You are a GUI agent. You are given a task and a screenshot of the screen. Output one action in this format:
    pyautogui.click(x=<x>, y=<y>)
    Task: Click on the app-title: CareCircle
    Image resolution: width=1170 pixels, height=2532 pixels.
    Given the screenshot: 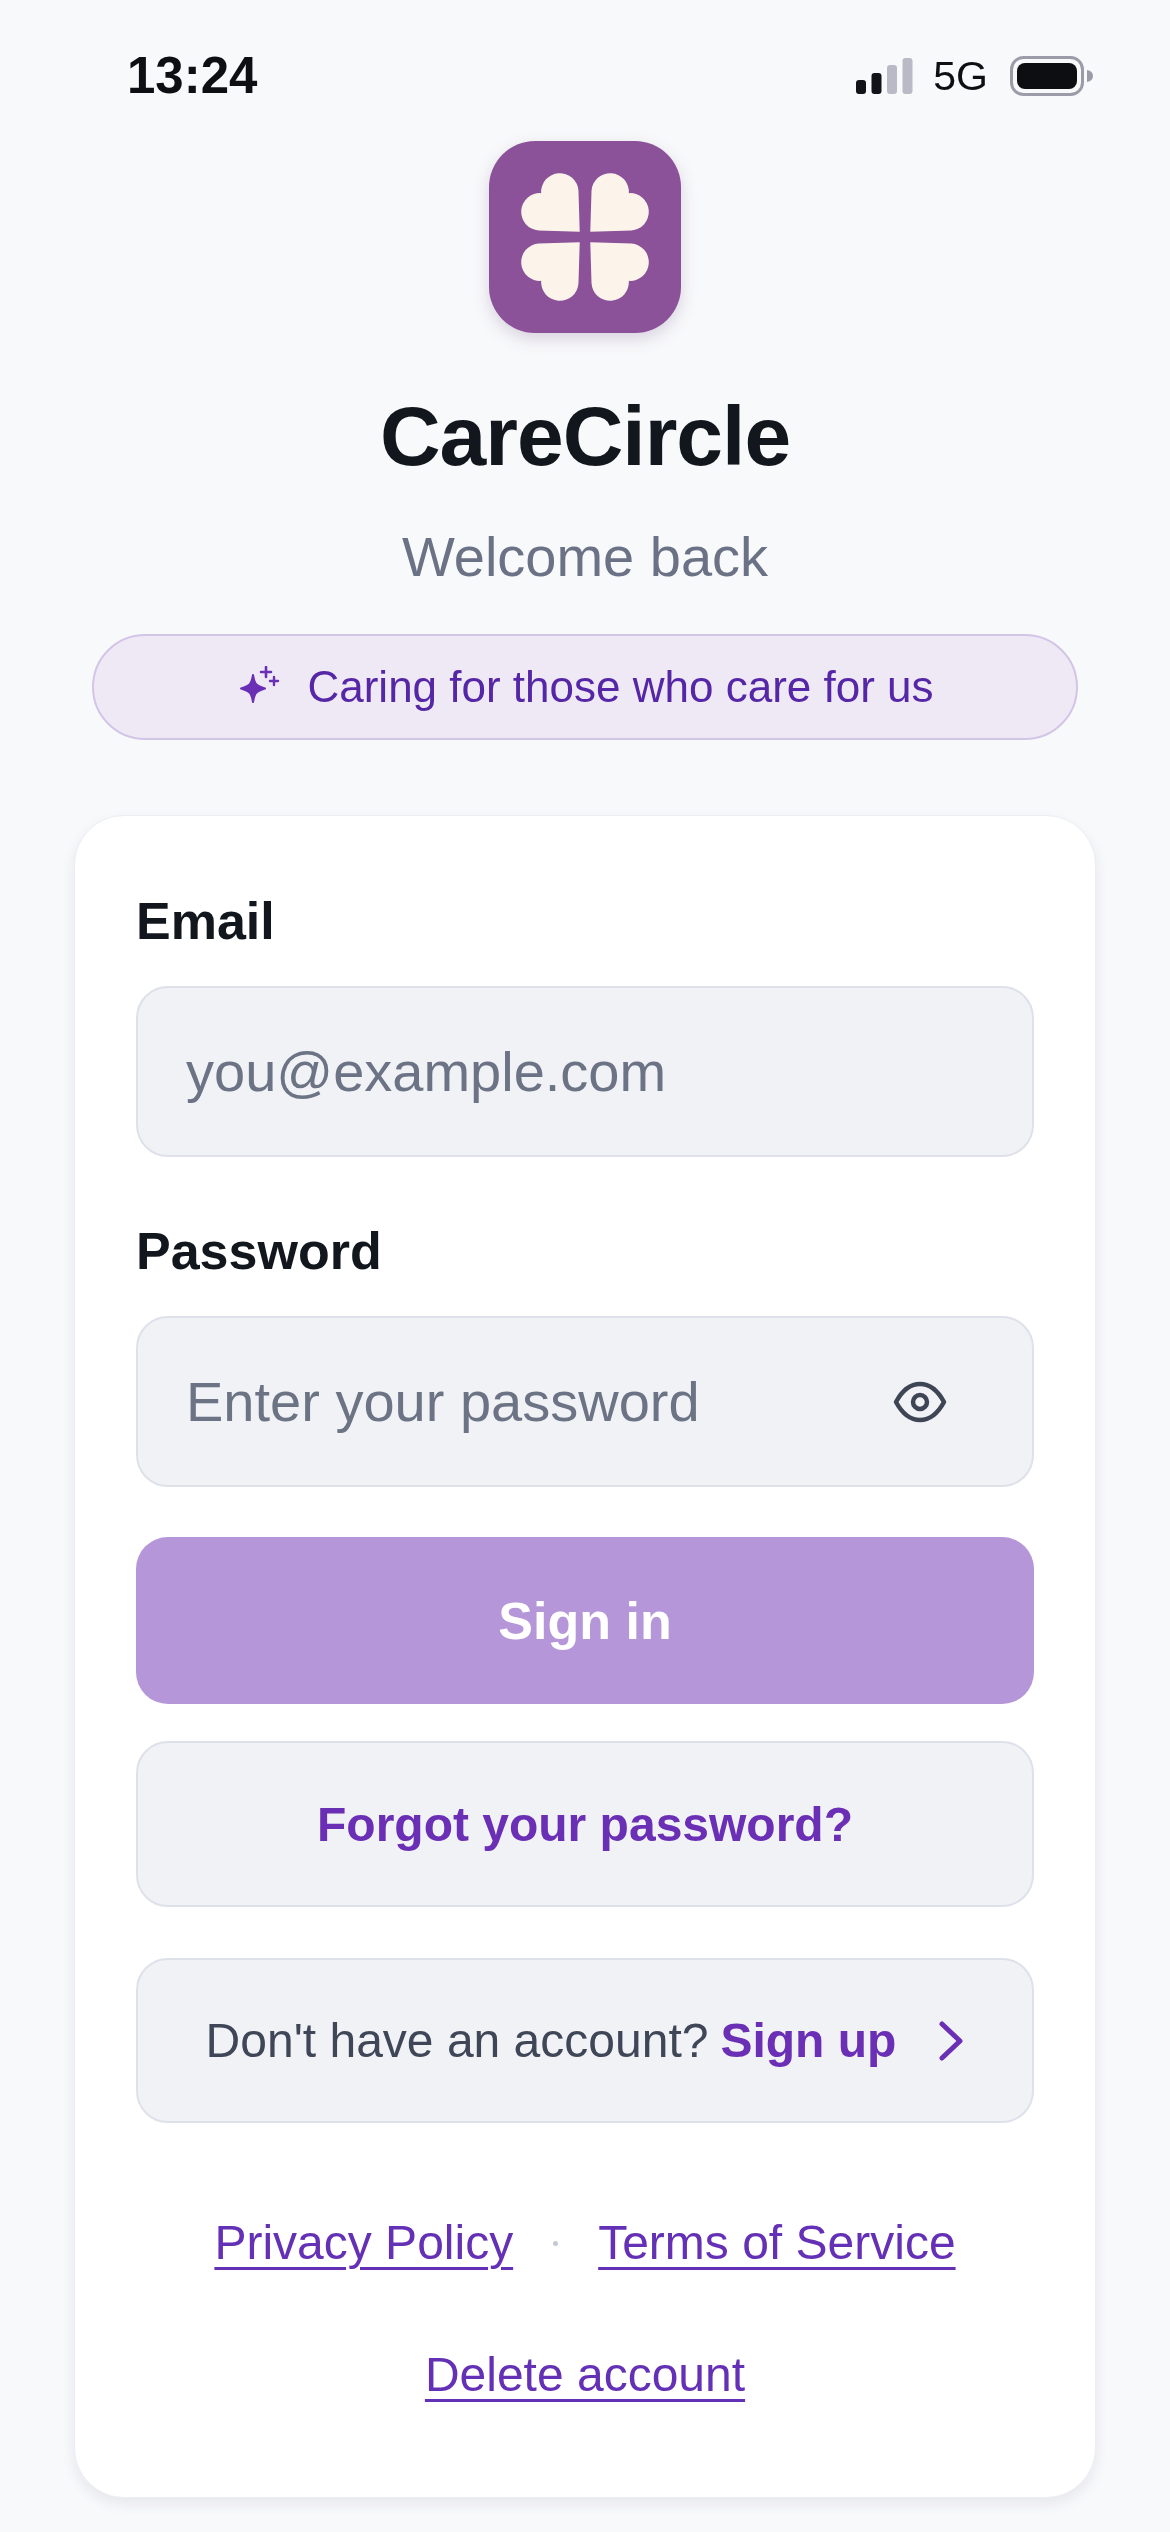 What is the action you would take?
    pyautogui.click(x=585, y=436)
    